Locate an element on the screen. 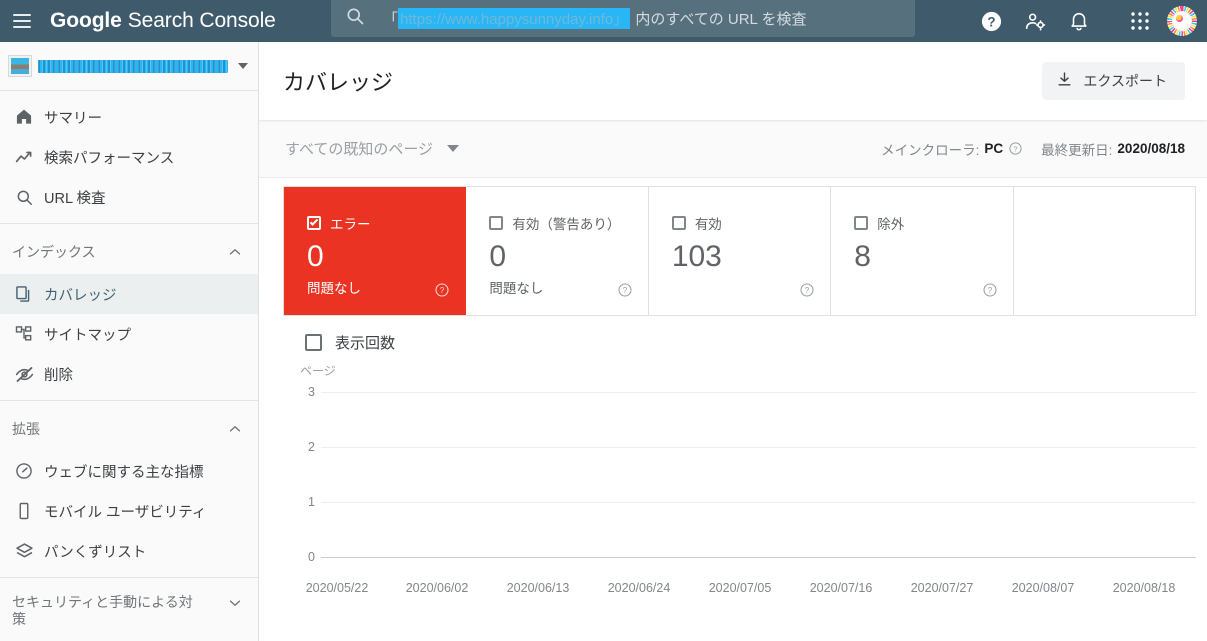 The image size is (1207, 641). sidebar-group-header-enhancements: 拡張 is located at coordinates (129, 429).